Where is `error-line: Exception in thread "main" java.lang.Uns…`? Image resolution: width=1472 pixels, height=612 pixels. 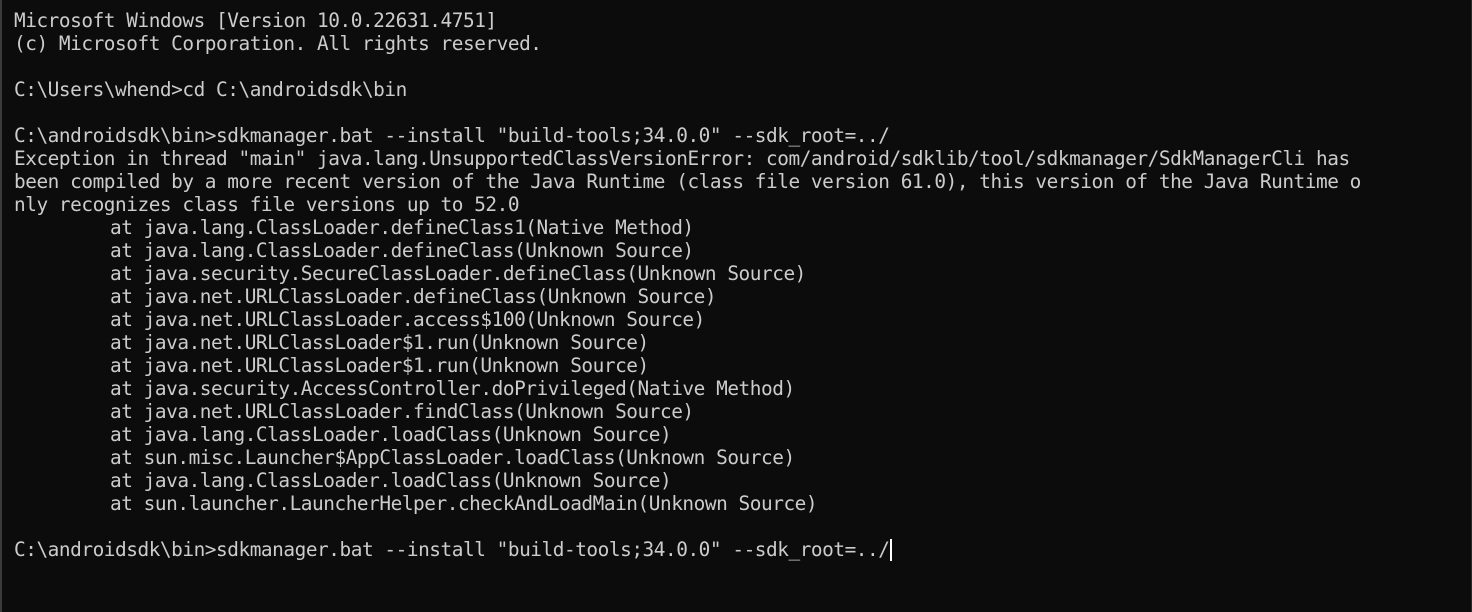
error-line: Exception in thread "main" java.lang.Uns… is located at coordinates (682, 158).